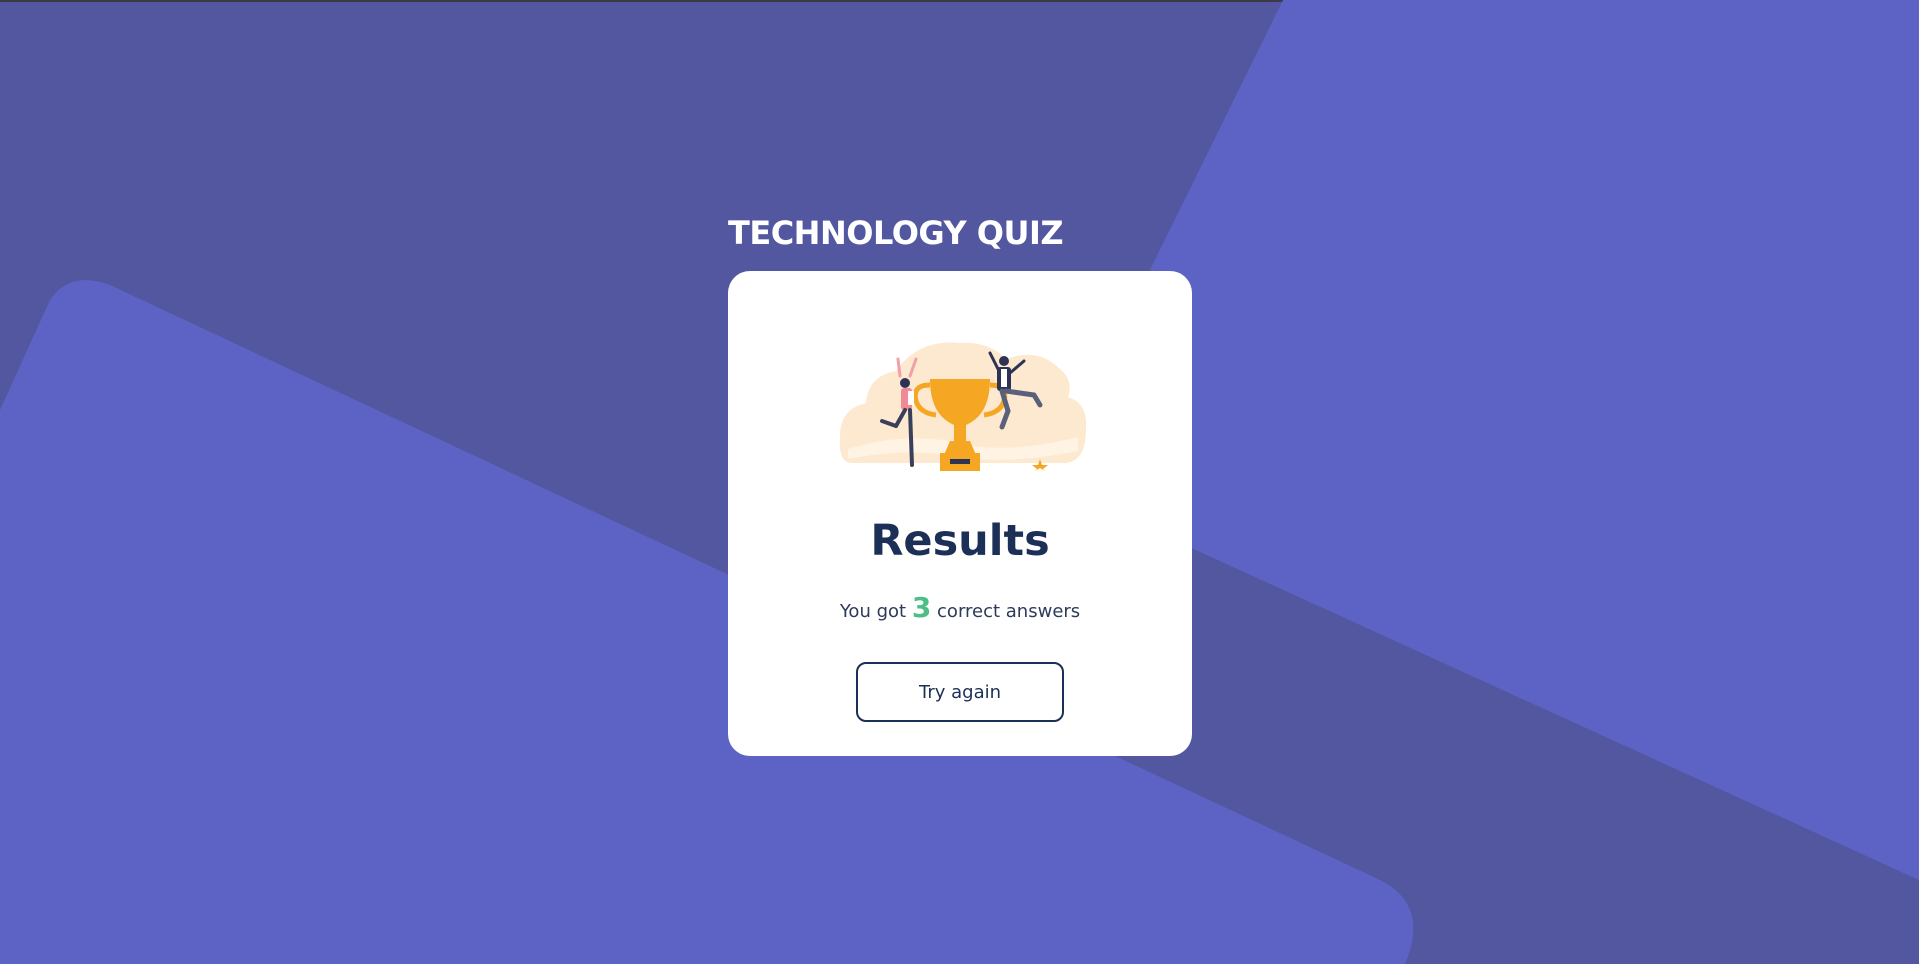 This screenshot has width=1919, height=964. Describe the element at coordinates (960, 692) in the screenshot. I see `try-again-button: Try again` at that location.